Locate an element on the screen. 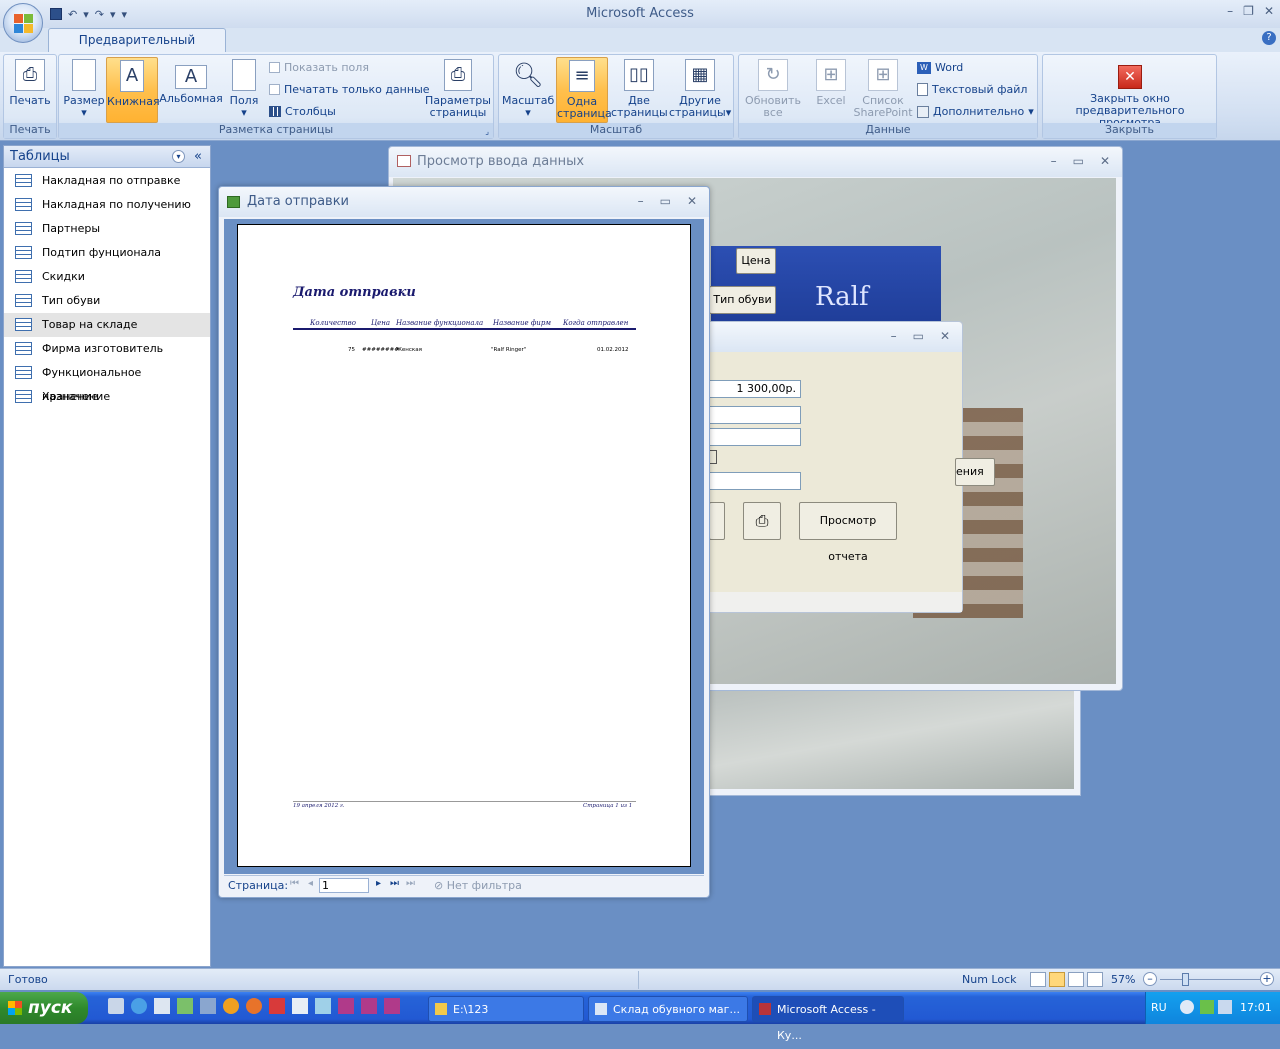 This screenshot has height=1049, width=1280. landscape-button: A Альбомная is located at coordinates (191, 81).